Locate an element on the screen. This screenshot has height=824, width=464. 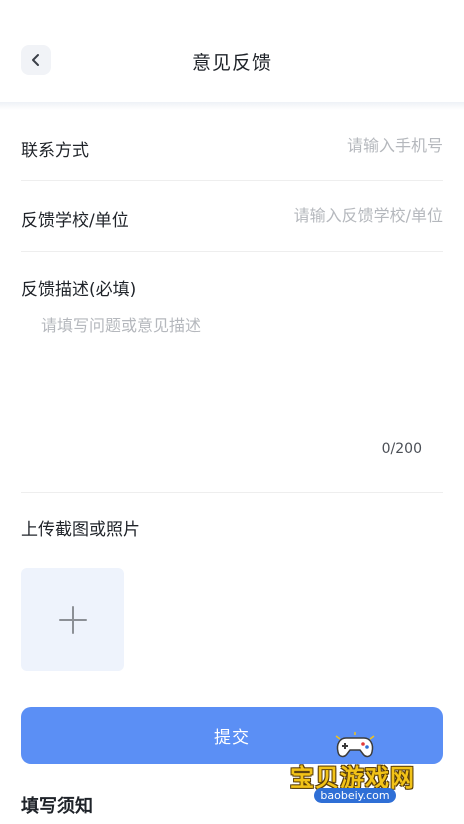
upload-label: 上传截图或照片 is located at coordinates (80, 530).